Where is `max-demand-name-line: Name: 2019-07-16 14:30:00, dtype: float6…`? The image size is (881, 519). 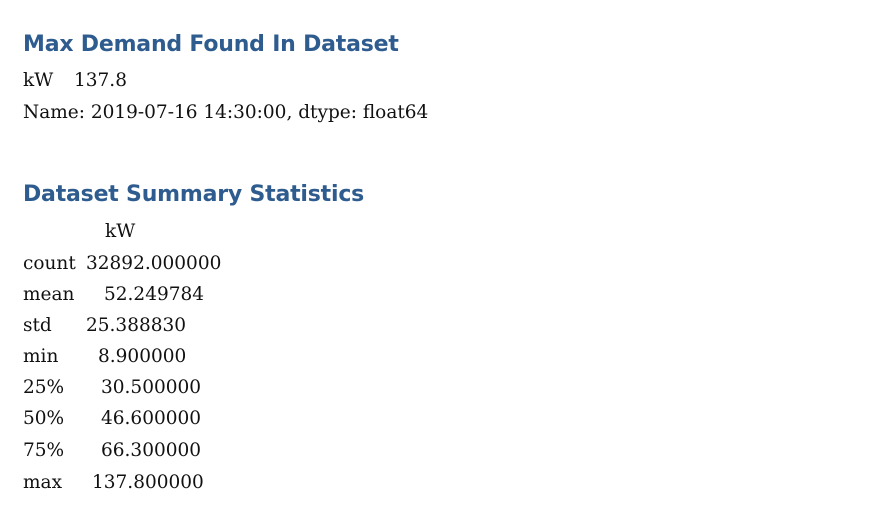
max-demand-name-line: Name: 2019-07-16 14:30:00, dtype: float6… is located at coordinates (226, 112).